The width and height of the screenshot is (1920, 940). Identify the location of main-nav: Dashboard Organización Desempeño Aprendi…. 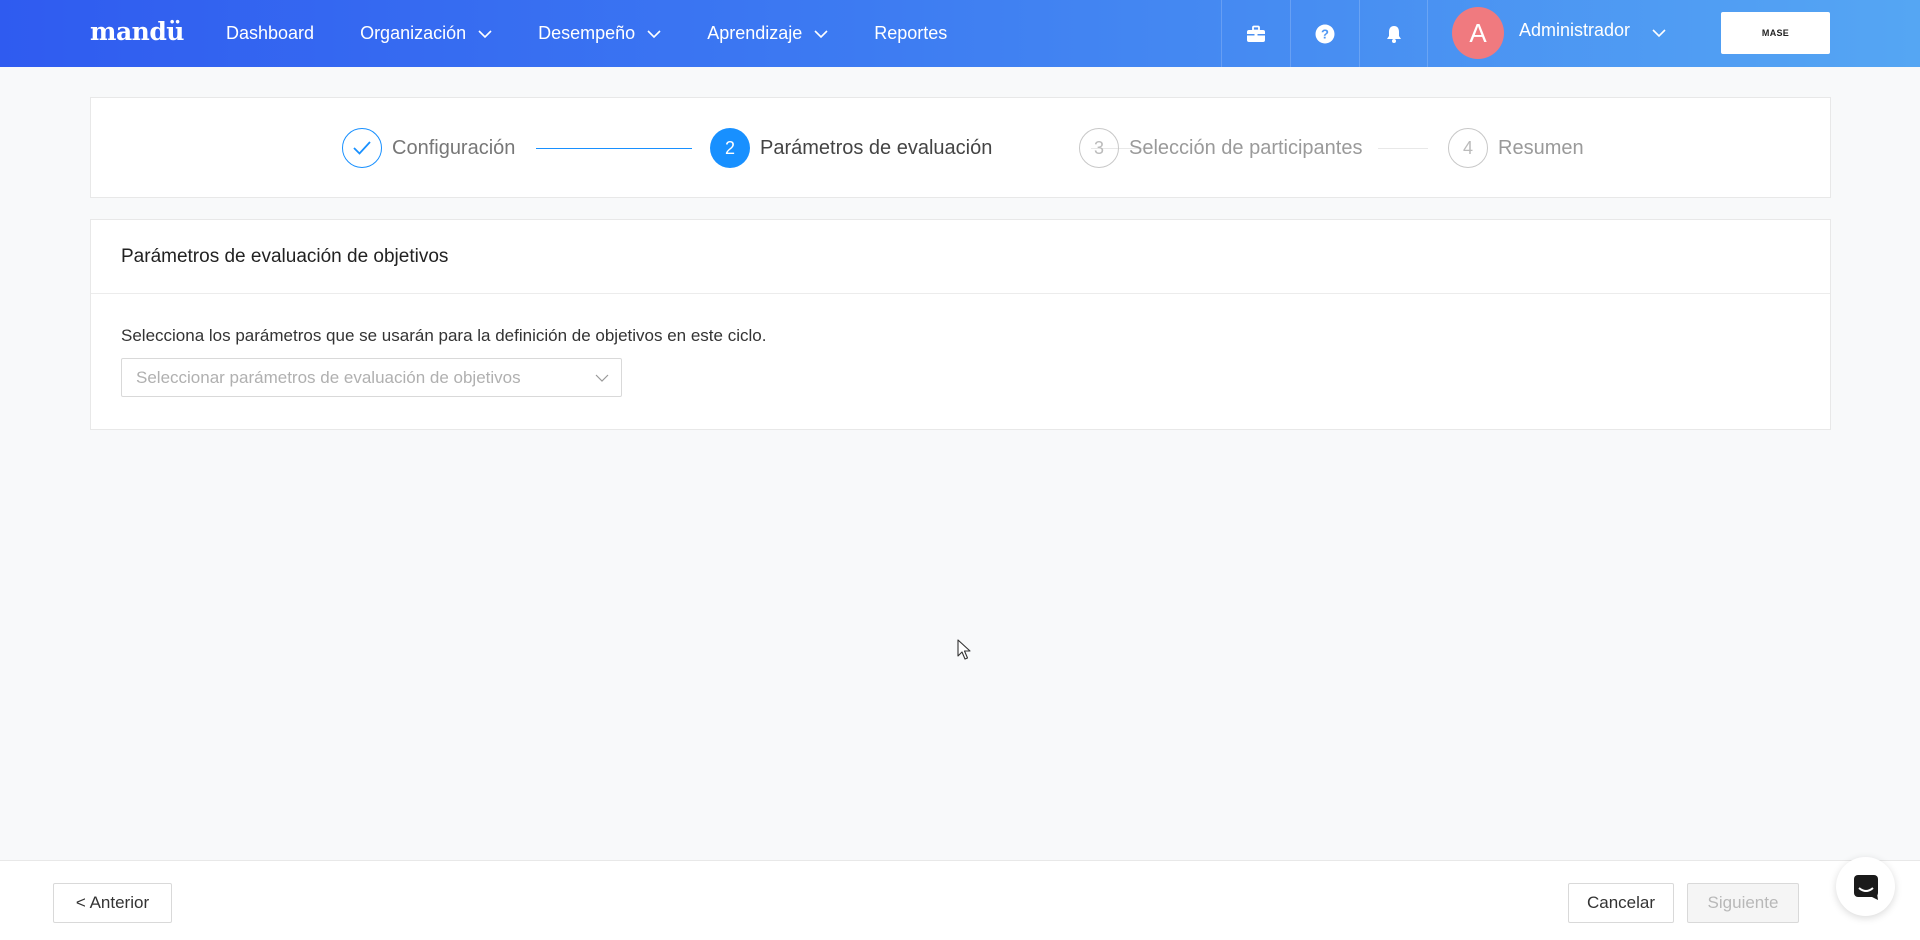
(609, 33).